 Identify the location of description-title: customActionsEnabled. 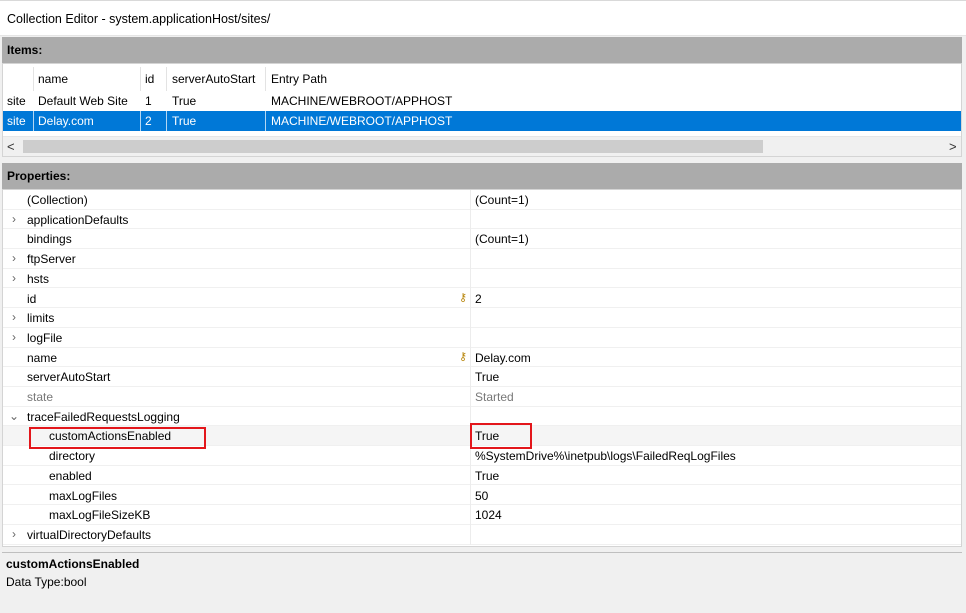
(73, 564).